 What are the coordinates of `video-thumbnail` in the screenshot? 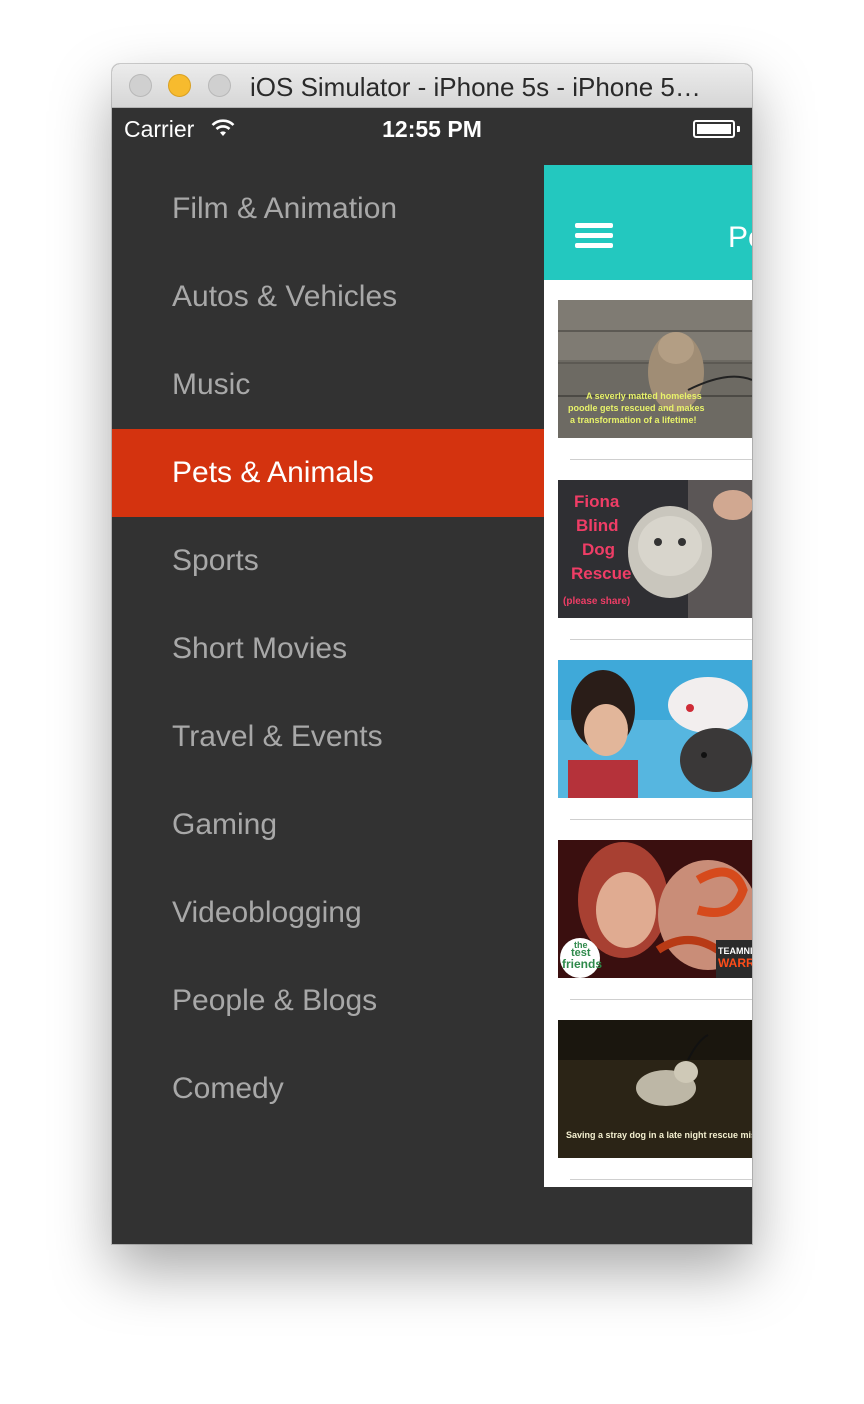 It's located at (655, 729).